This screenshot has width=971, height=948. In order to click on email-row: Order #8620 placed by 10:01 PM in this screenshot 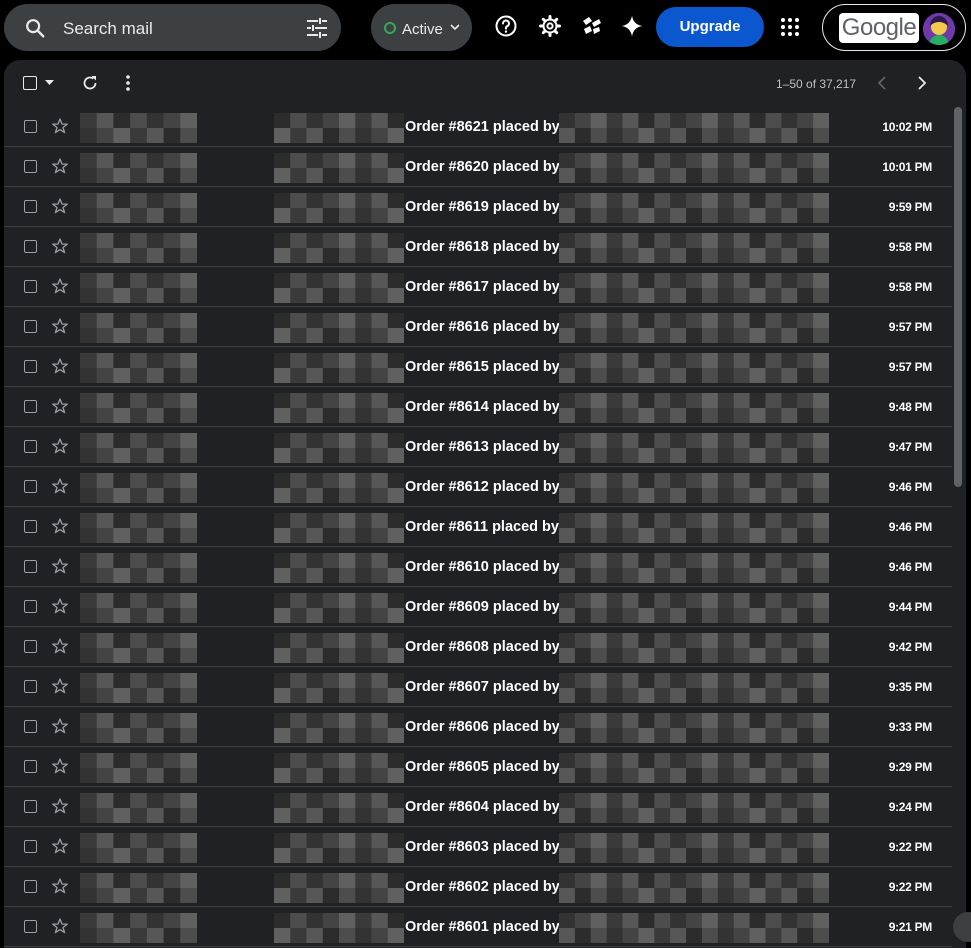, I will do `click(478, 167)`.